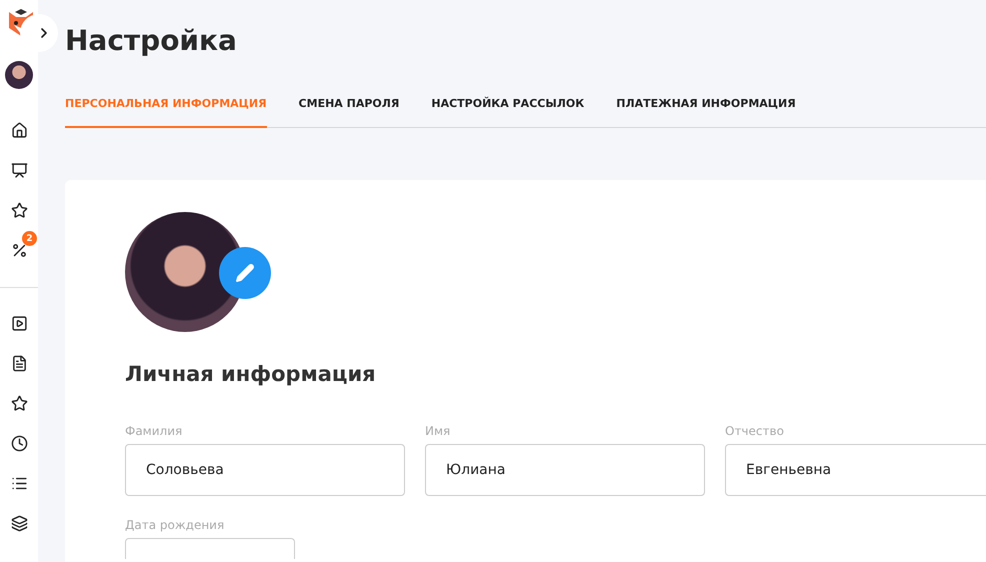 The height and width of the screenshot is (562, 986). I want to click on layers-icon, so click(19, 523).